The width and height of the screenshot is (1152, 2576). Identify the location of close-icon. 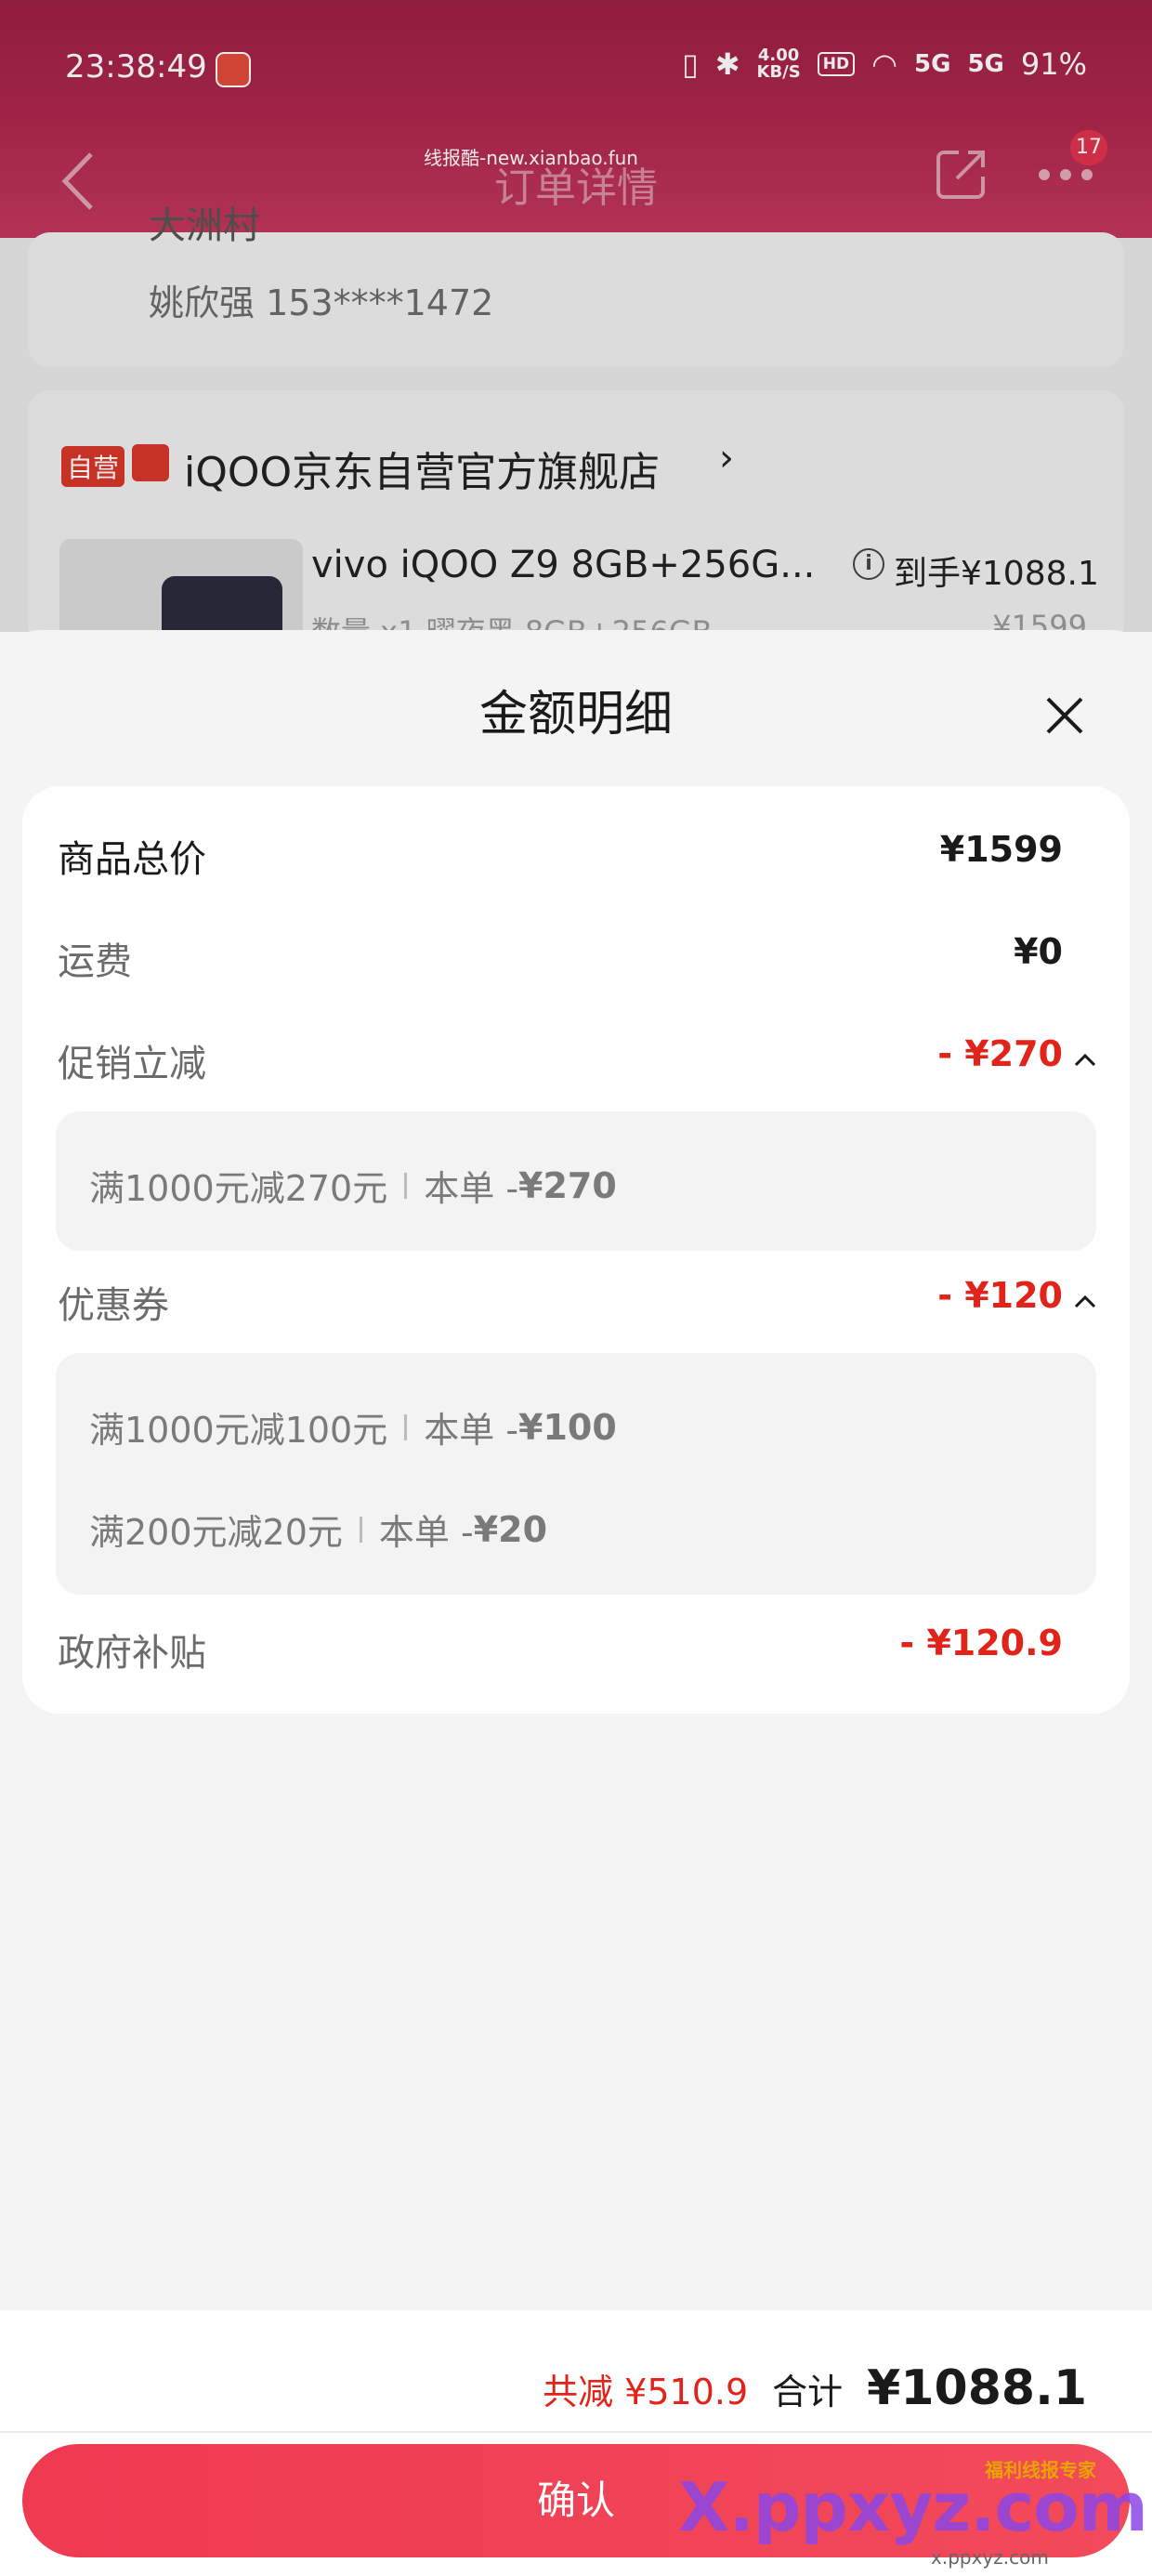
(1064, 715).